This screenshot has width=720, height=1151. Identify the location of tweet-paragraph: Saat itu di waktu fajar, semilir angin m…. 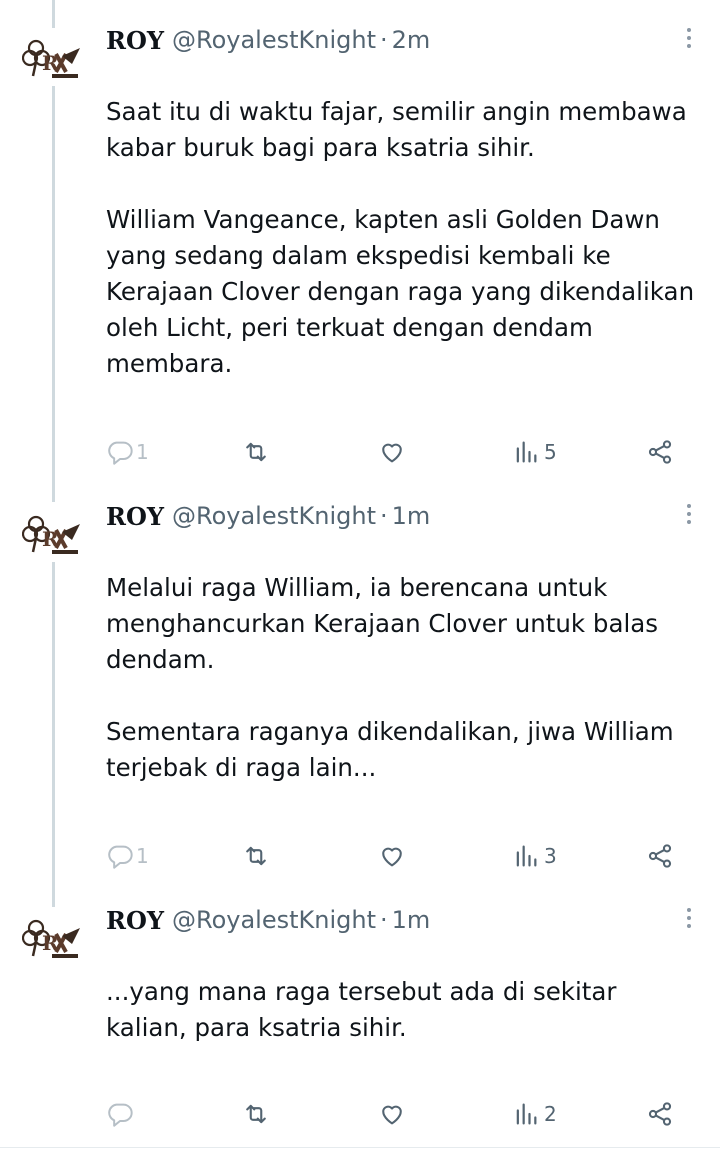
(396, 129).